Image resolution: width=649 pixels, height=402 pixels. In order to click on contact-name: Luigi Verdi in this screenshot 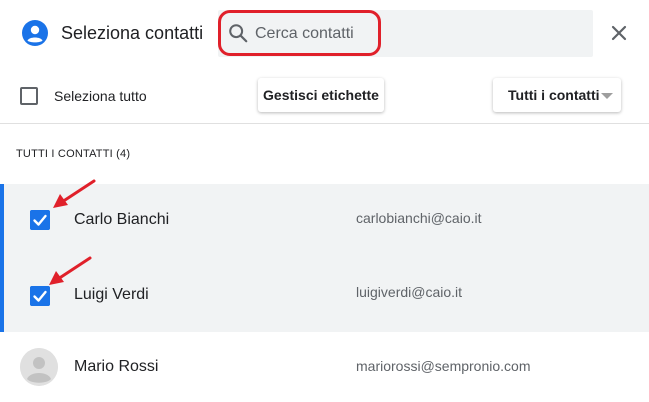, I will do `click(111, 294)`.